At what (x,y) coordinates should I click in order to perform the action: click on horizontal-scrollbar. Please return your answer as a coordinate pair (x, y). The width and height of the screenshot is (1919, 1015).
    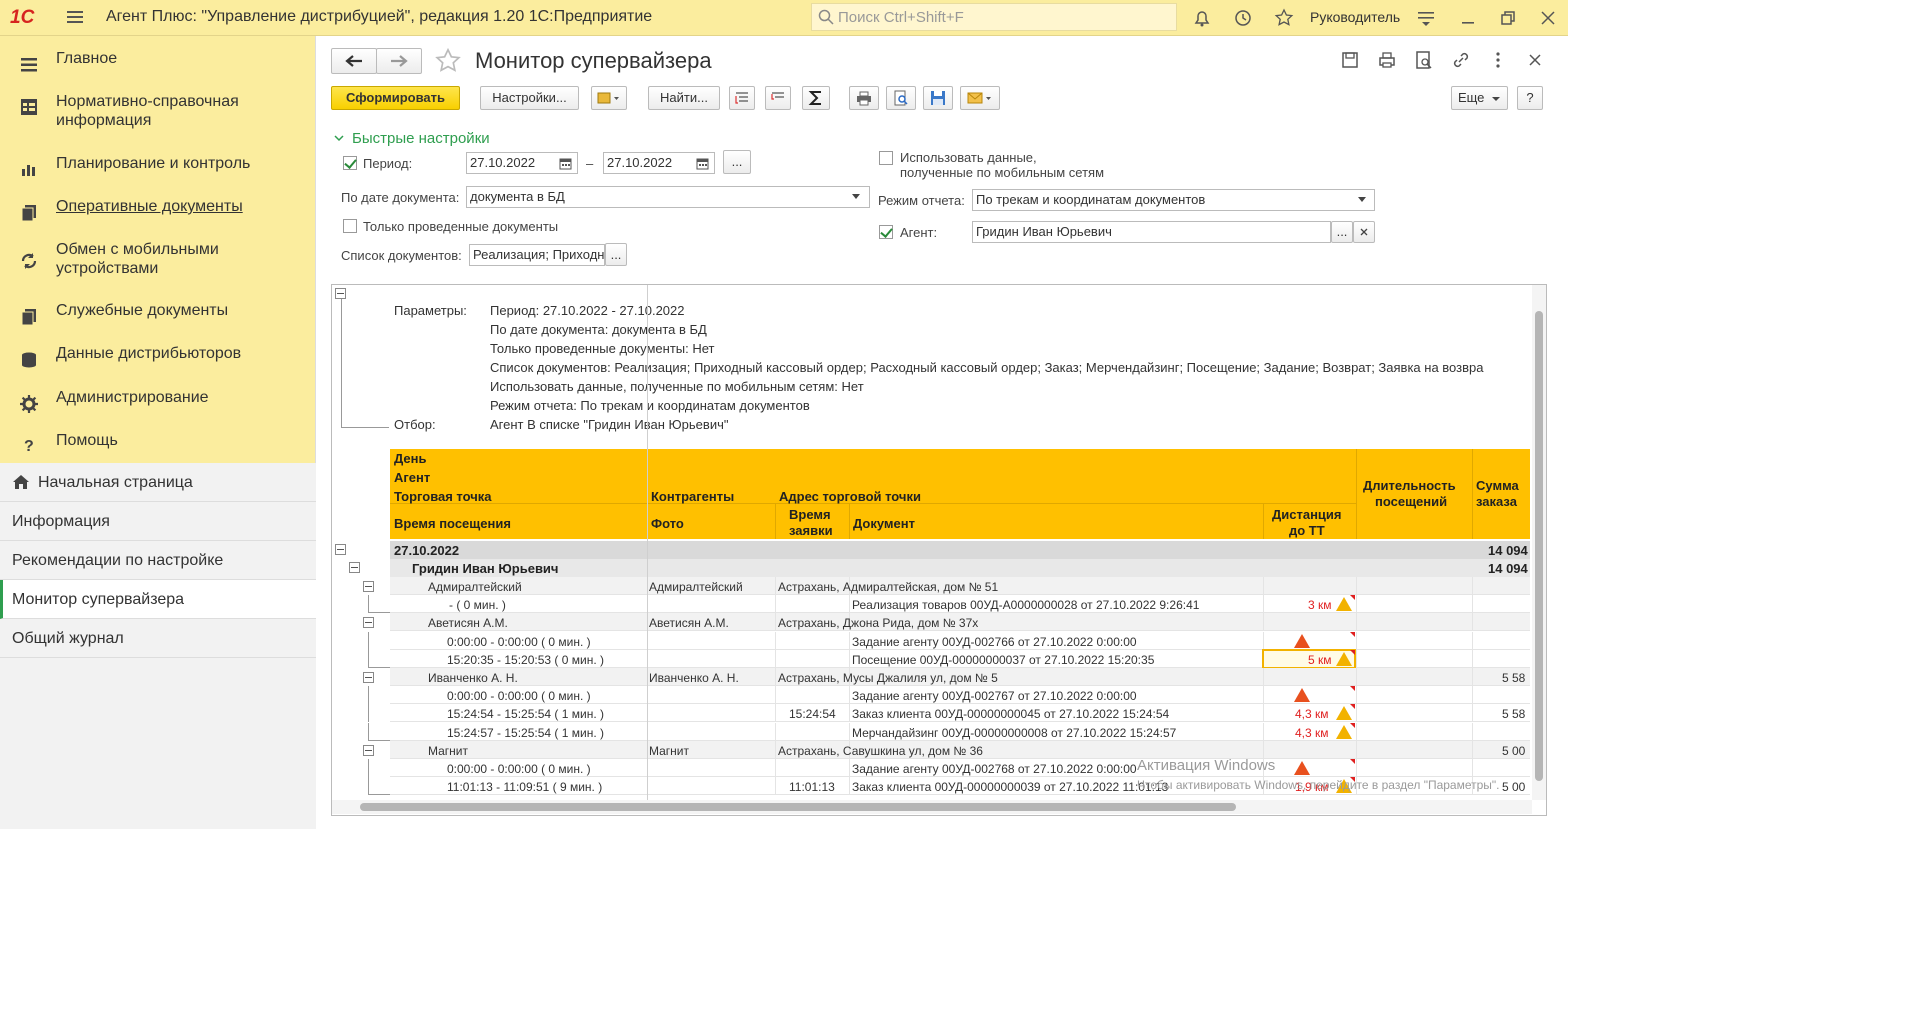
    Looking at the image, I should click on (932, 807).